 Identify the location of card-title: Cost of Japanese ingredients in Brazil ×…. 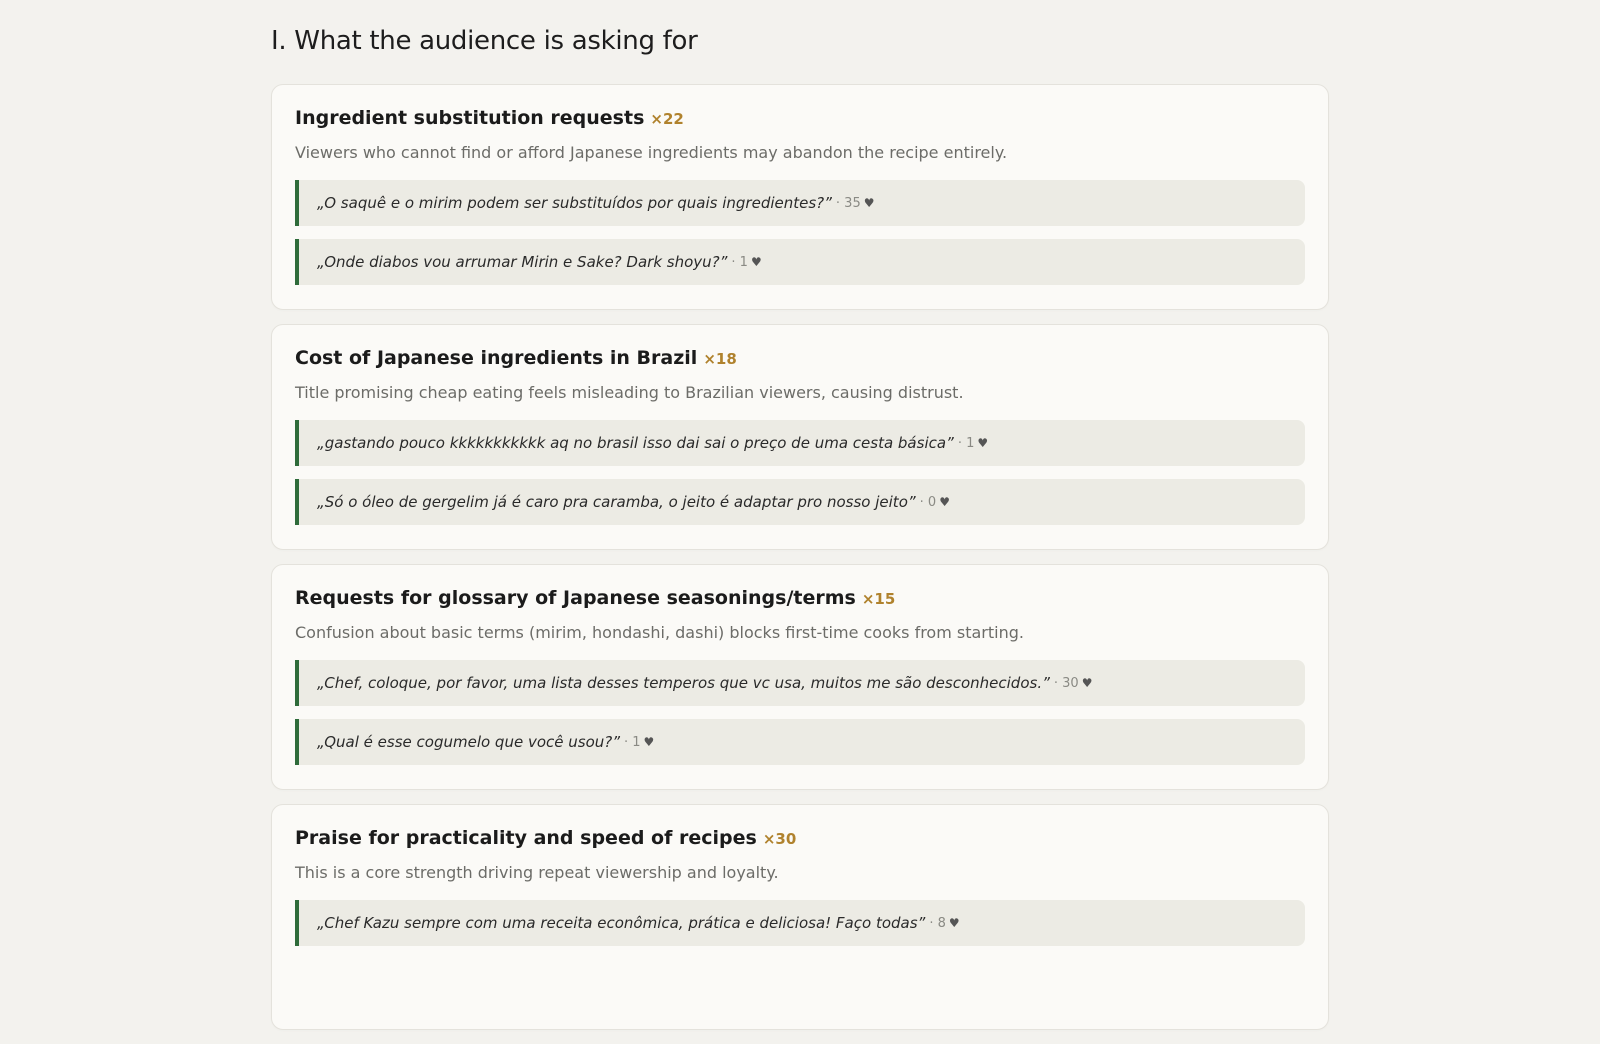
(800, 359).